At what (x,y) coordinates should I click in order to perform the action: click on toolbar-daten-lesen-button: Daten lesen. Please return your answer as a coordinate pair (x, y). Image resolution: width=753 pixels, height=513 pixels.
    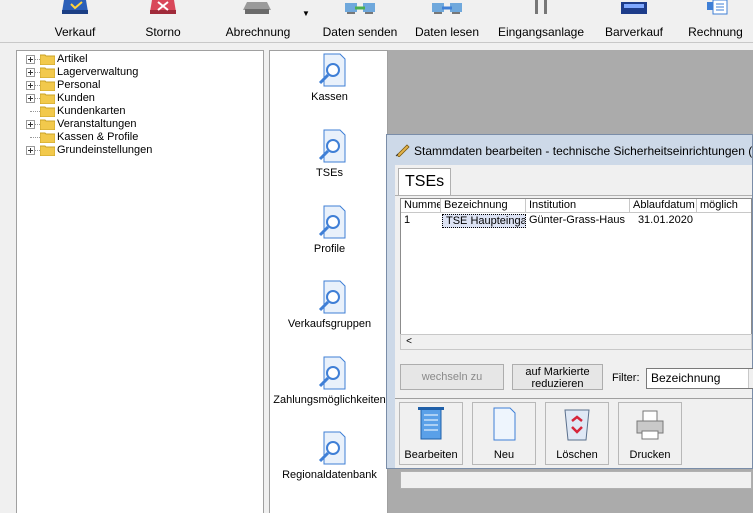
    Looking at the image, I should click on (447, 21).